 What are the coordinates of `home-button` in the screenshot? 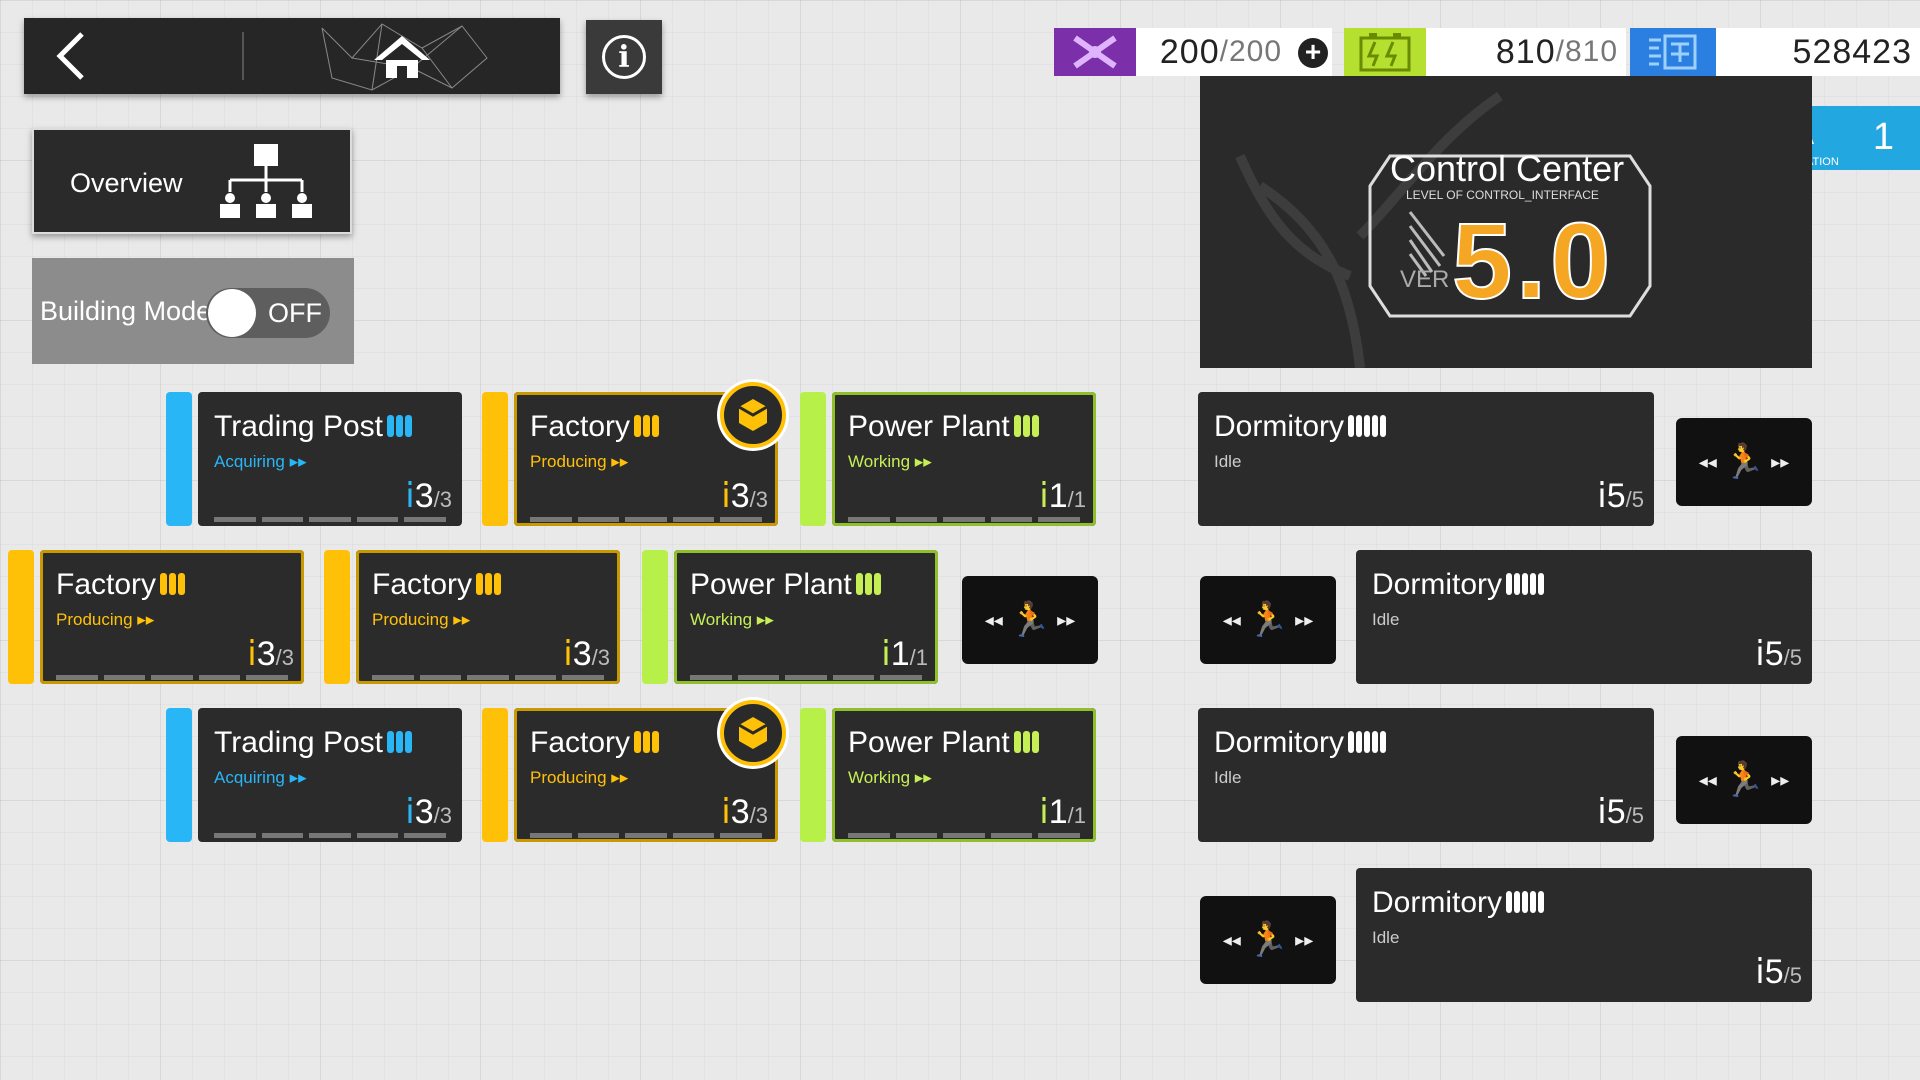 It's located at (402, 56).